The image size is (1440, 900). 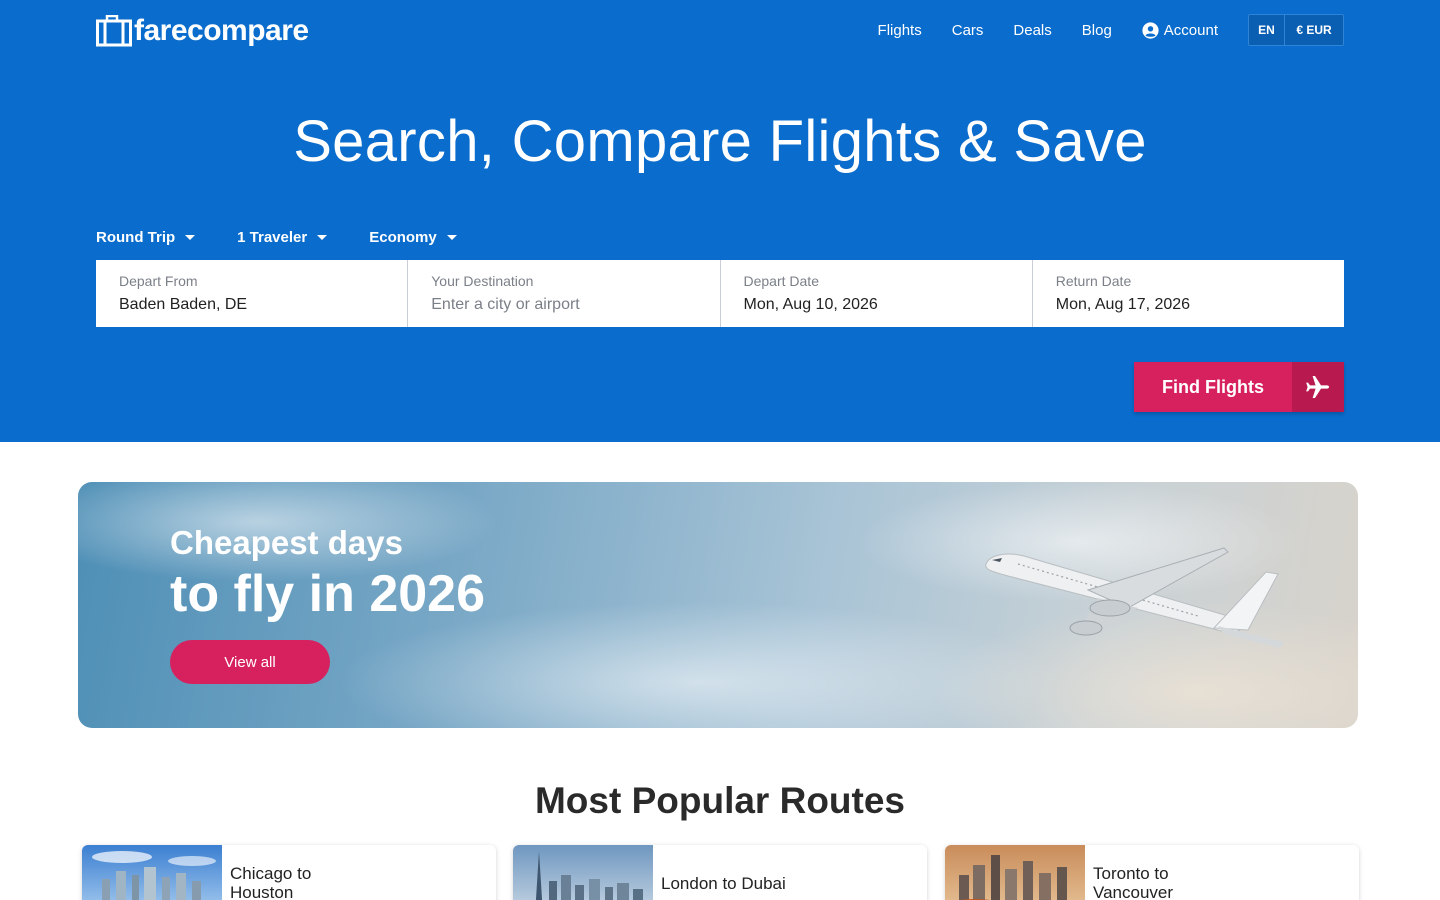 I want to click on language-button: EN, so click(x=1267, y=30).